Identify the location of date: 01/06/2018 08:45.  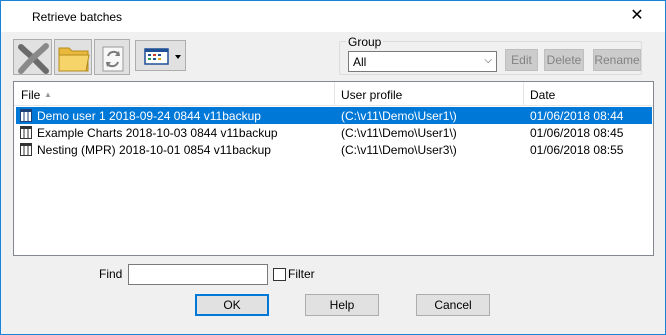
(577, 133).